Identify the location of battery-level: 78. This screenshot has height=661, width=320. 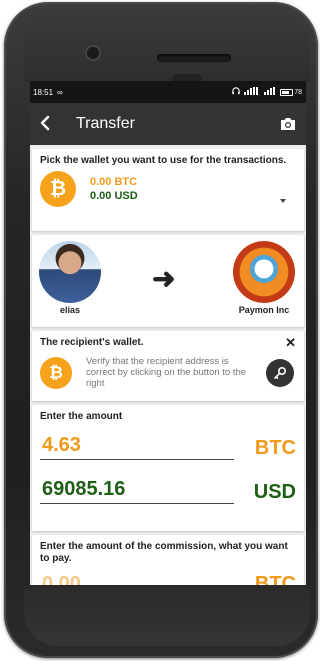
(298, 92).